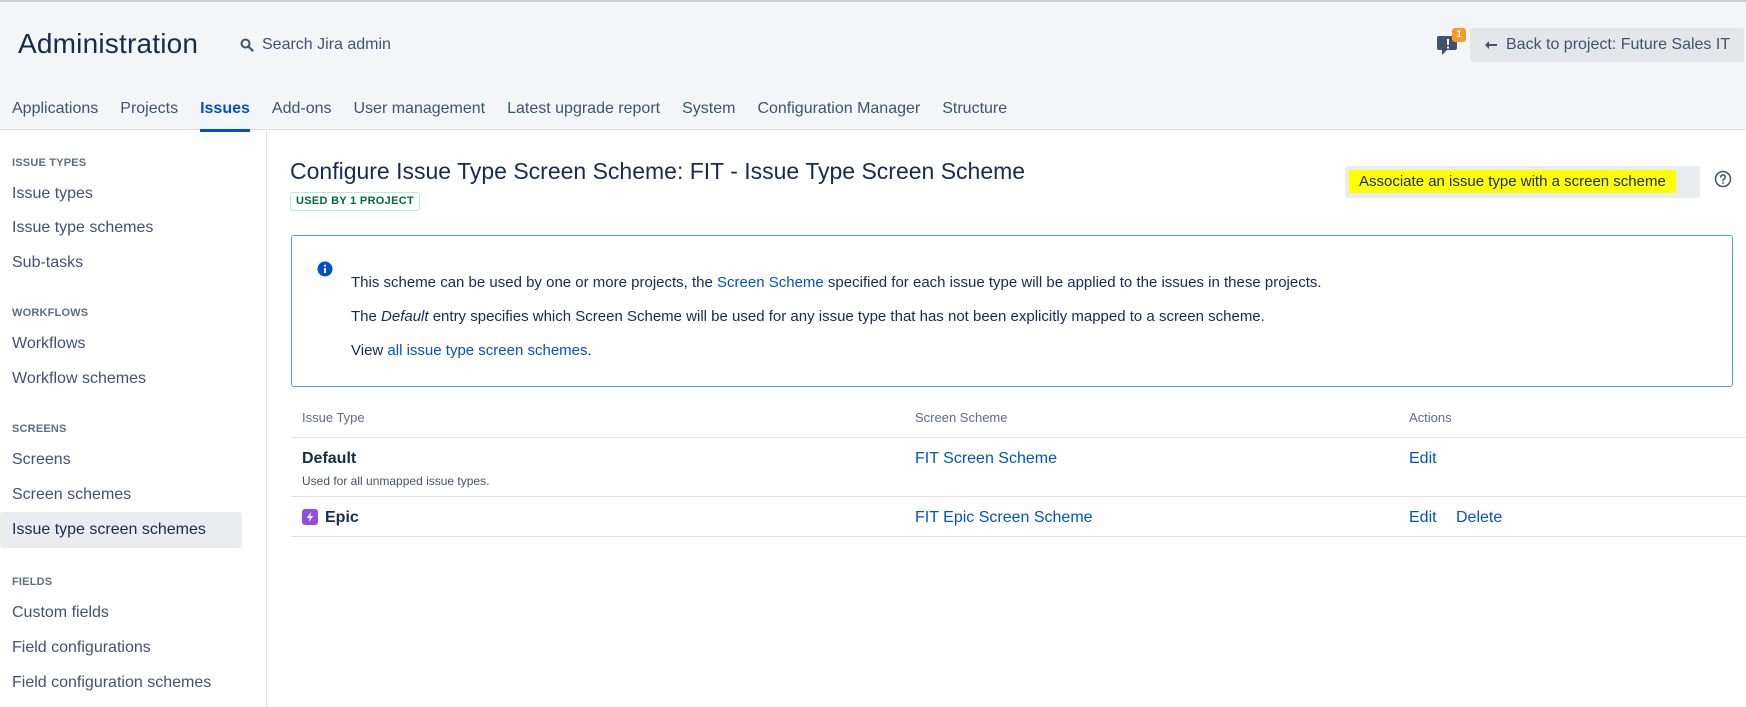 Image resolution: width=1746 pixels, height=707 pixels. I want to click on sidebar-heading-workflows: WORKFLOWS, so click(50, 313).